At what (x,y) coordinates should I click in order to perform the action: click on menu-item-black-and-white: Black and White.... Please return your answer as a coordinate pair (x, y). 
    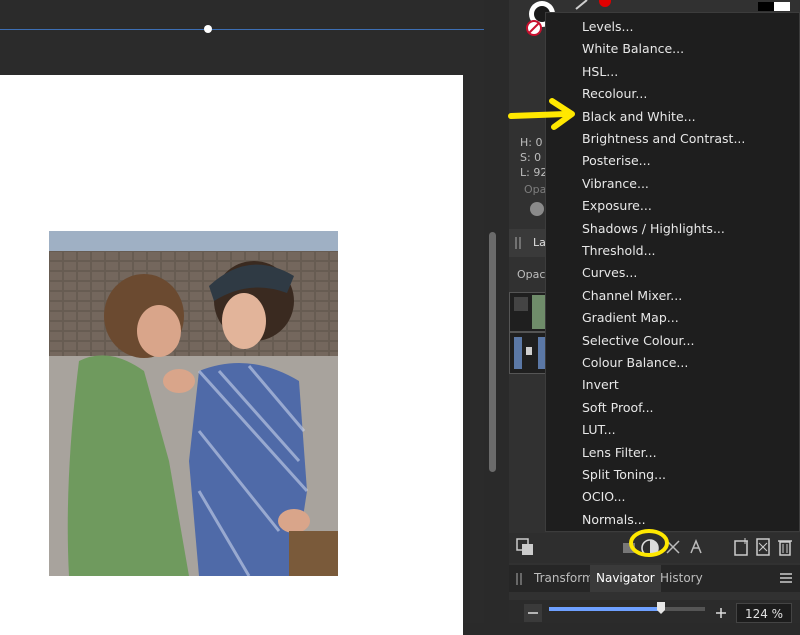
    Looking at the image, I should click on (639, 117).